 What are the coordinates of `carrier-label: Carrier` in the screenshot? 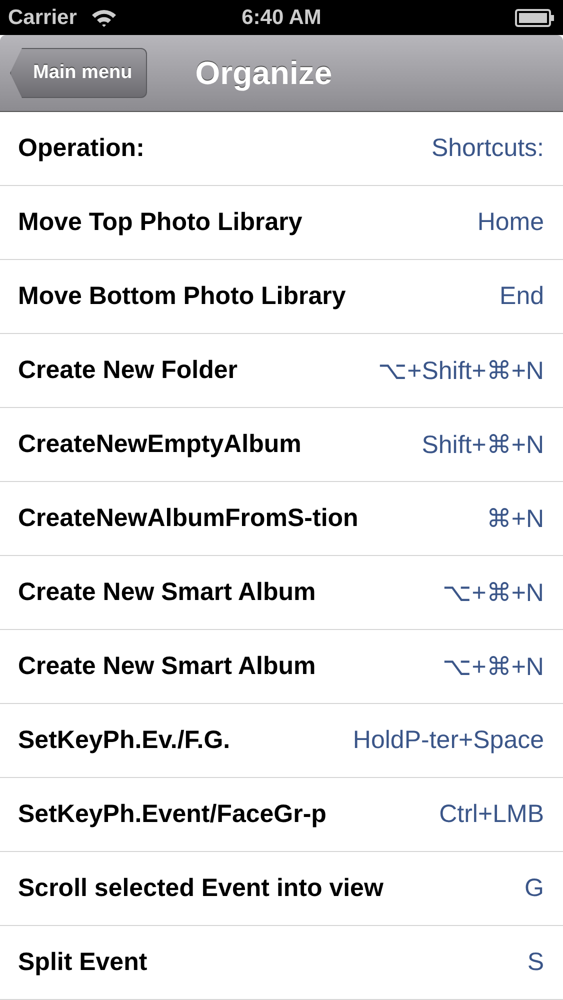 It's located at (42, 18).